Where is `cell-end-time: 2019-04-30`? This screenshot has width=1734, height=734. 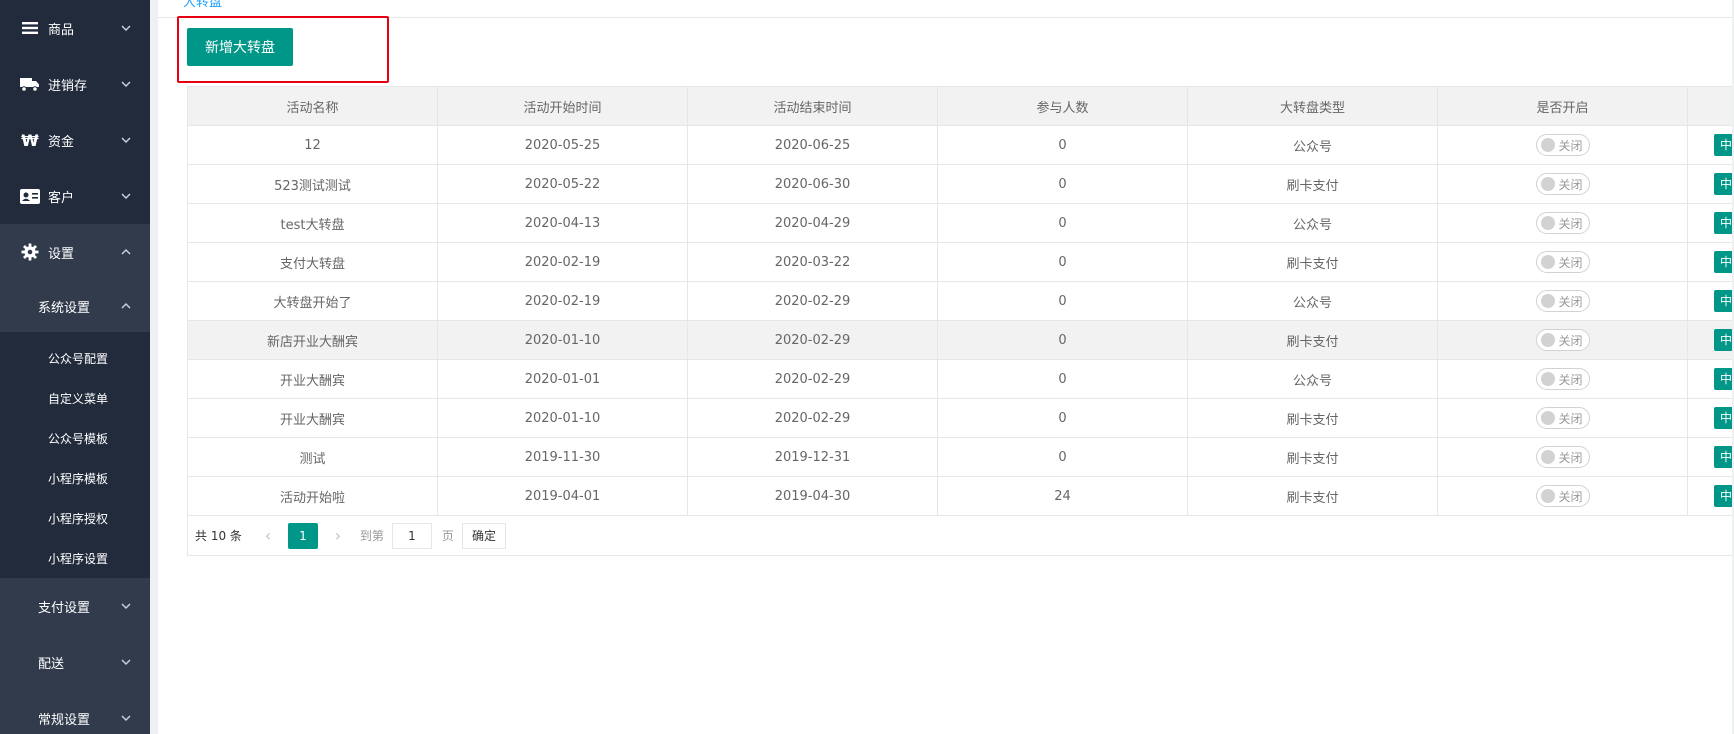
cell-end-time: 2019-04-30 is located at coordinates (812, 496).